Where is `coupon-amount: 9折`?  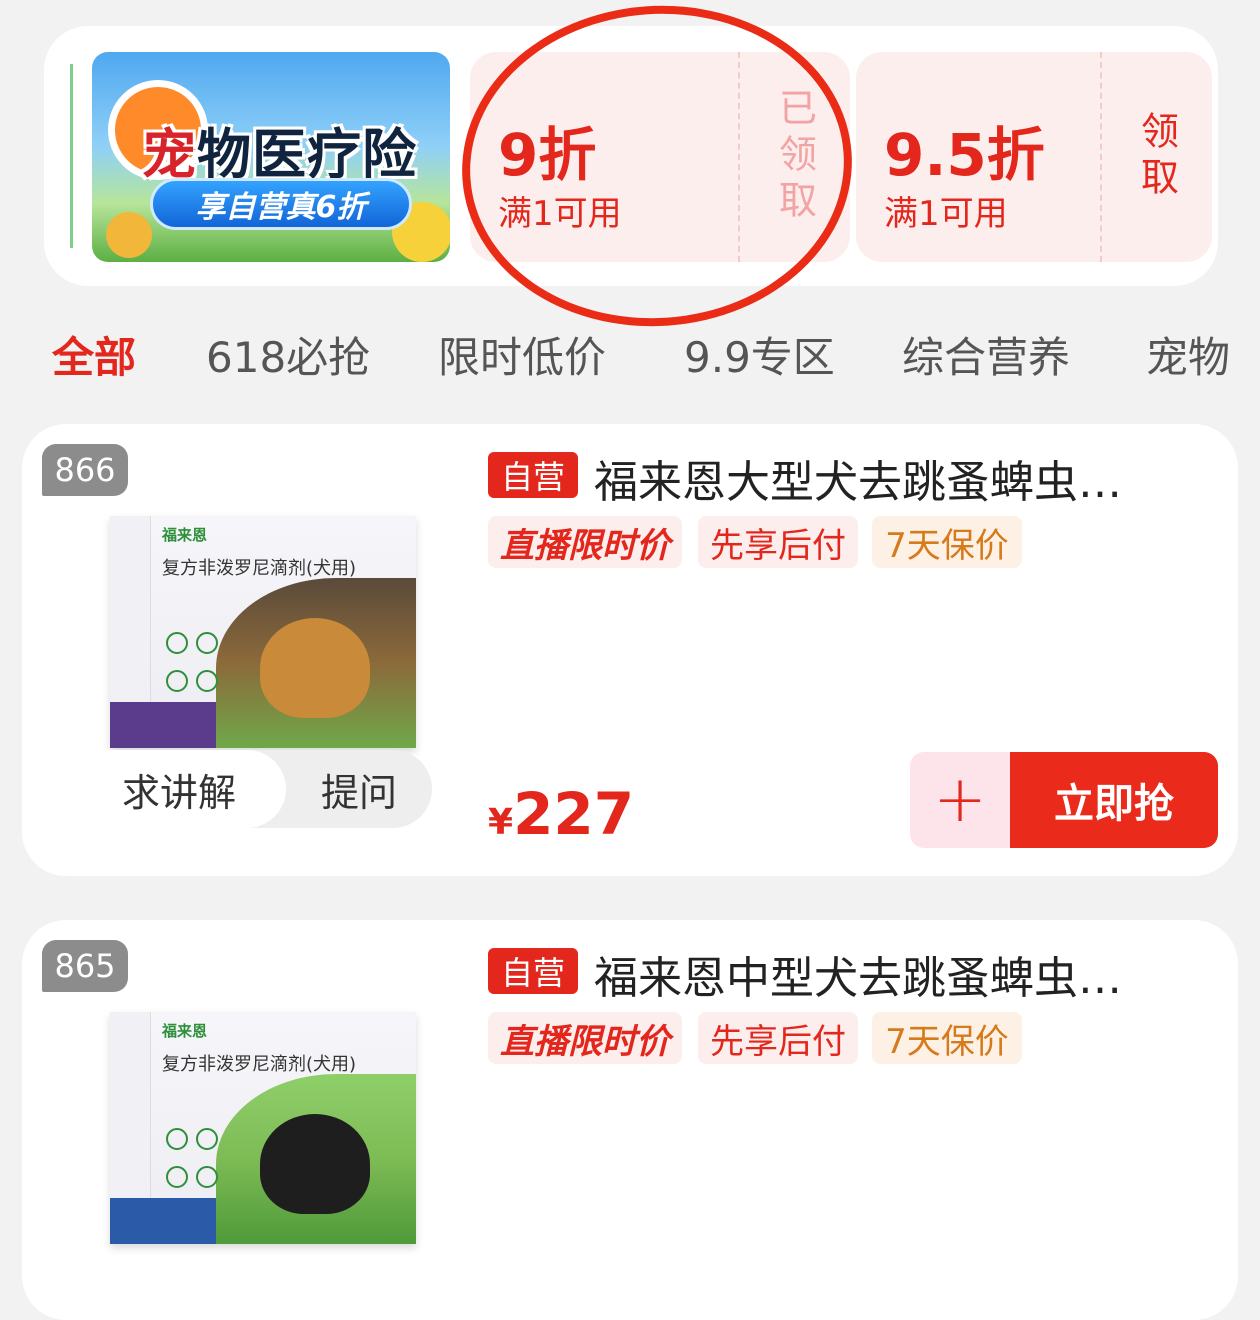
coupon-amount: 9折 is located at coordinates (547, 155).